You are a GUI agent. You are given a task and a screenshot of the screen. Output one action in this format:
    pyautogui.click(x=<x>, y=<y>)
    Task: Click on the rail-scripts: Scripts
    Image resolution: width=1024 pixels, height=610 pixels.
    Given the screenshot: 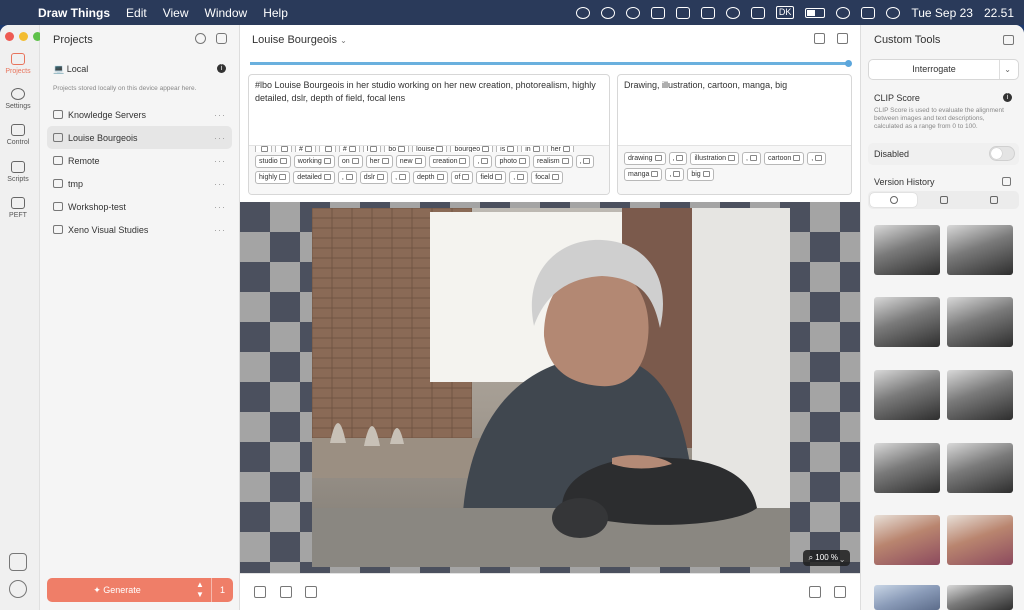 What is the action you would take?
    pyautogui.click(x=18, y=172)
    